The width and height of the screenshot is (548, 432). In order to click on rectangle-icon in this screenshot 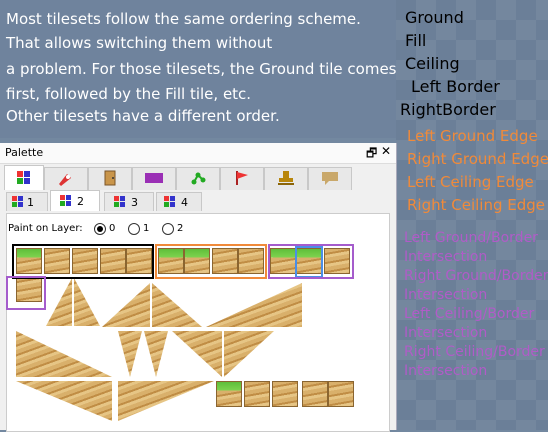, I will do `click(154, 178)`.